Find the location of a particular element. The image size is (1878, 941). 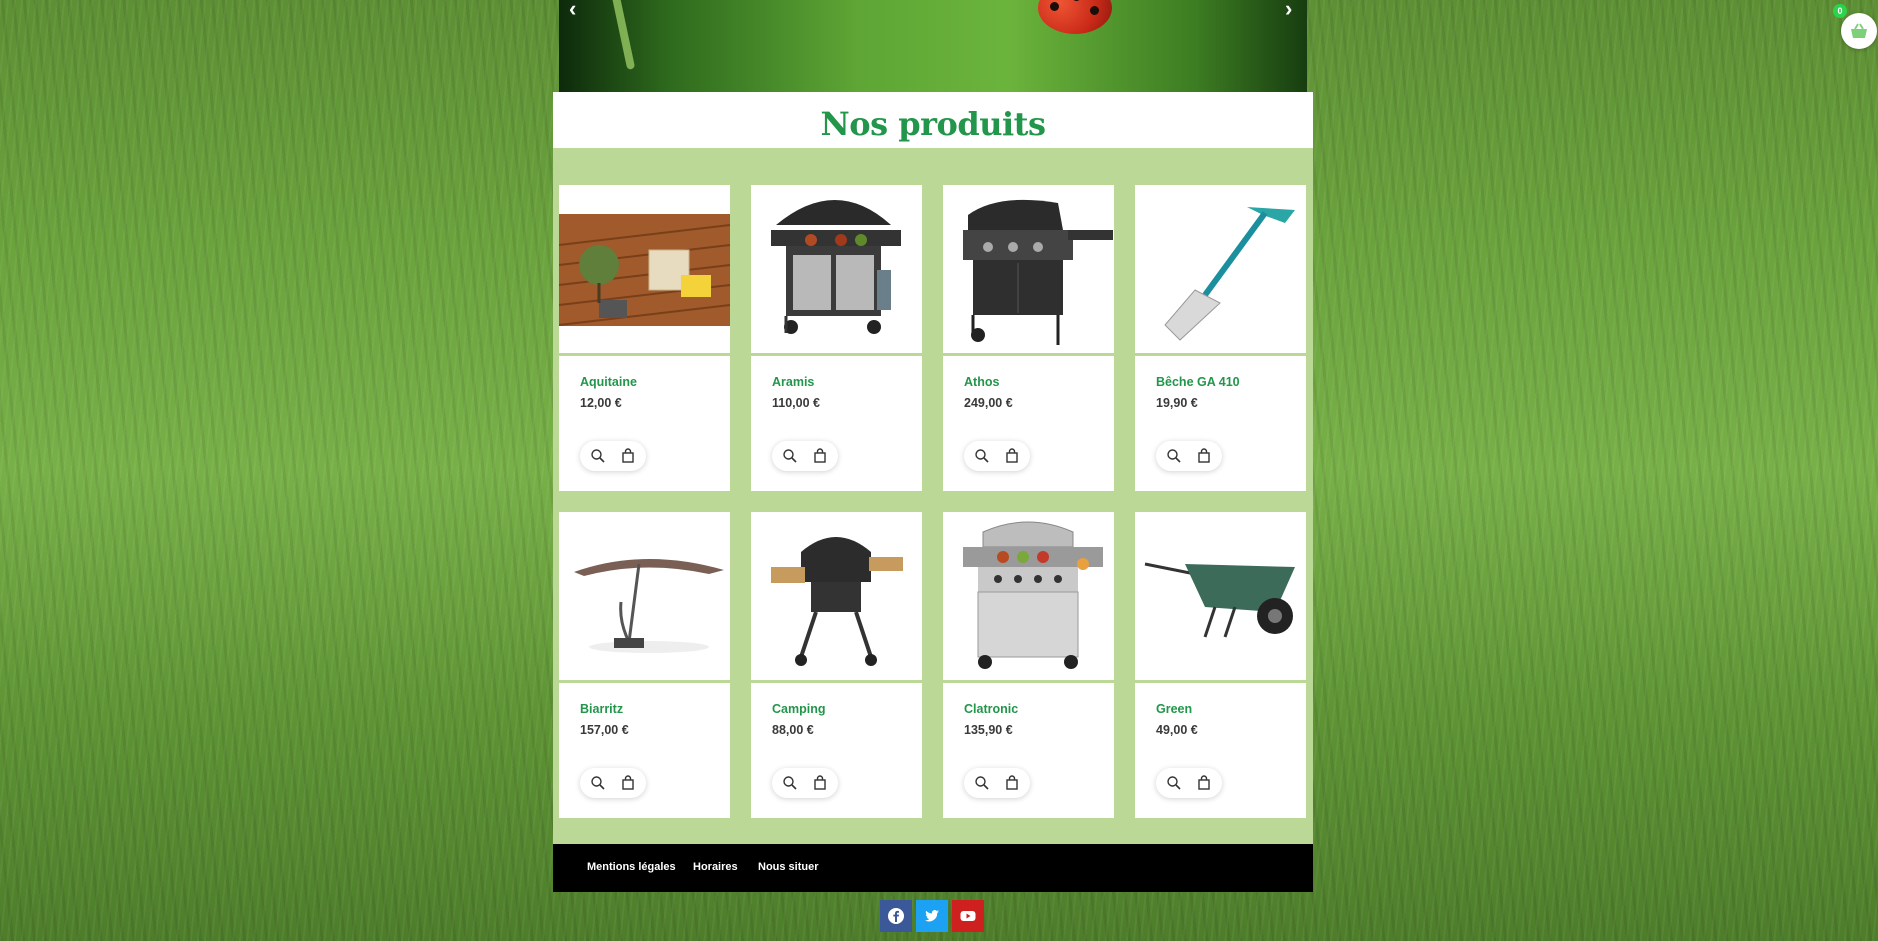

product-card-biarritz: Biarritz 157,00 € is located at coordinates (644, 665).